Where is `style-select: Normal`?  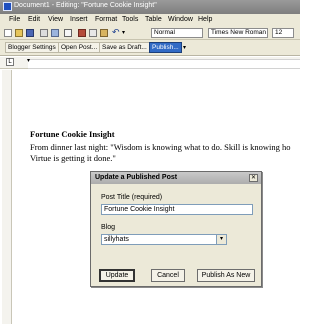
style-select: Normal is located at coordinates (177, 33).